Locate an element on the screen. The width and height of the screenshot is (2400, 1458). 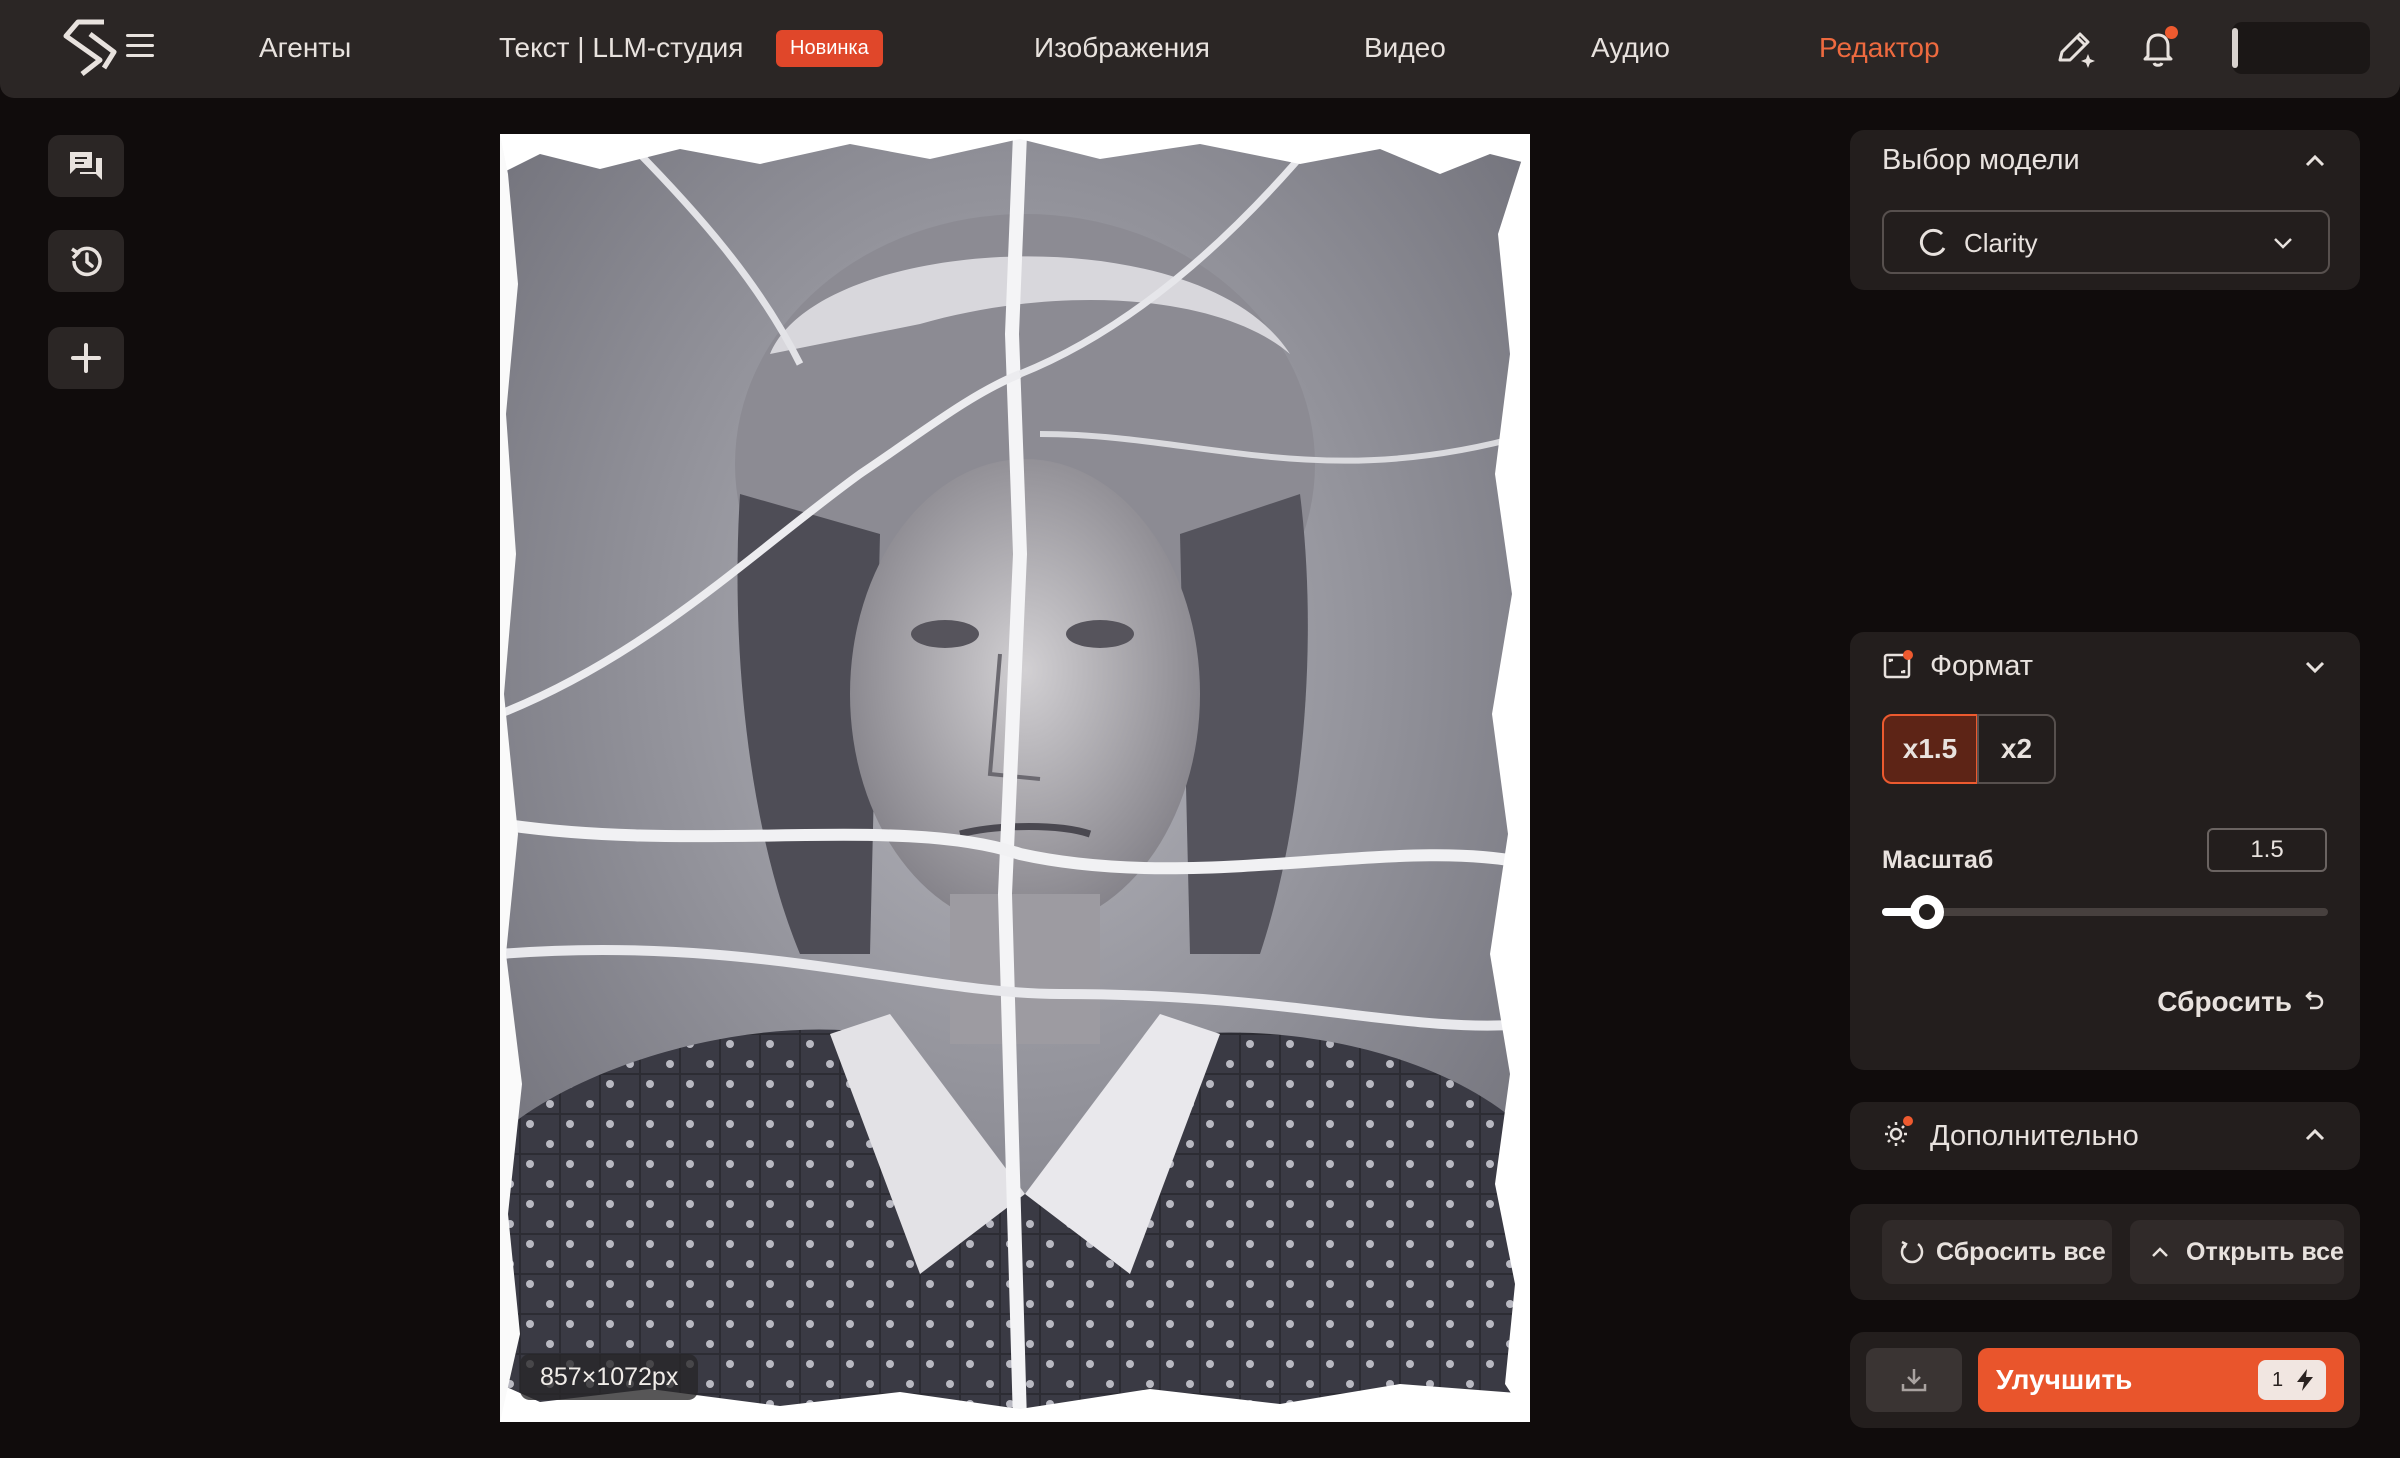
model-card: Выбор модели Clarity is located at coordinates (2105, 210).